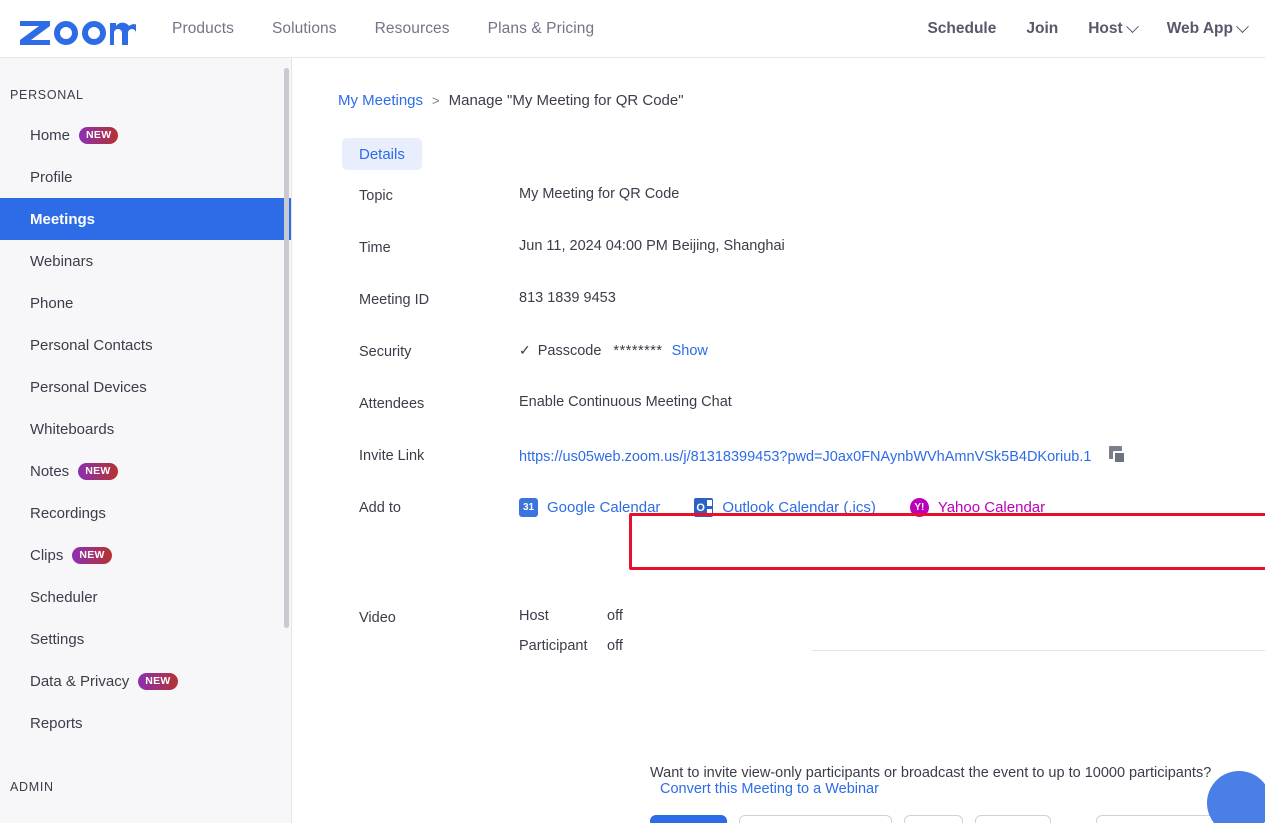 The height and width of the screenshot is (823, 1265). I want to click on yahoo-calendar-label: Yahoo Calendar, so click(991, 507).